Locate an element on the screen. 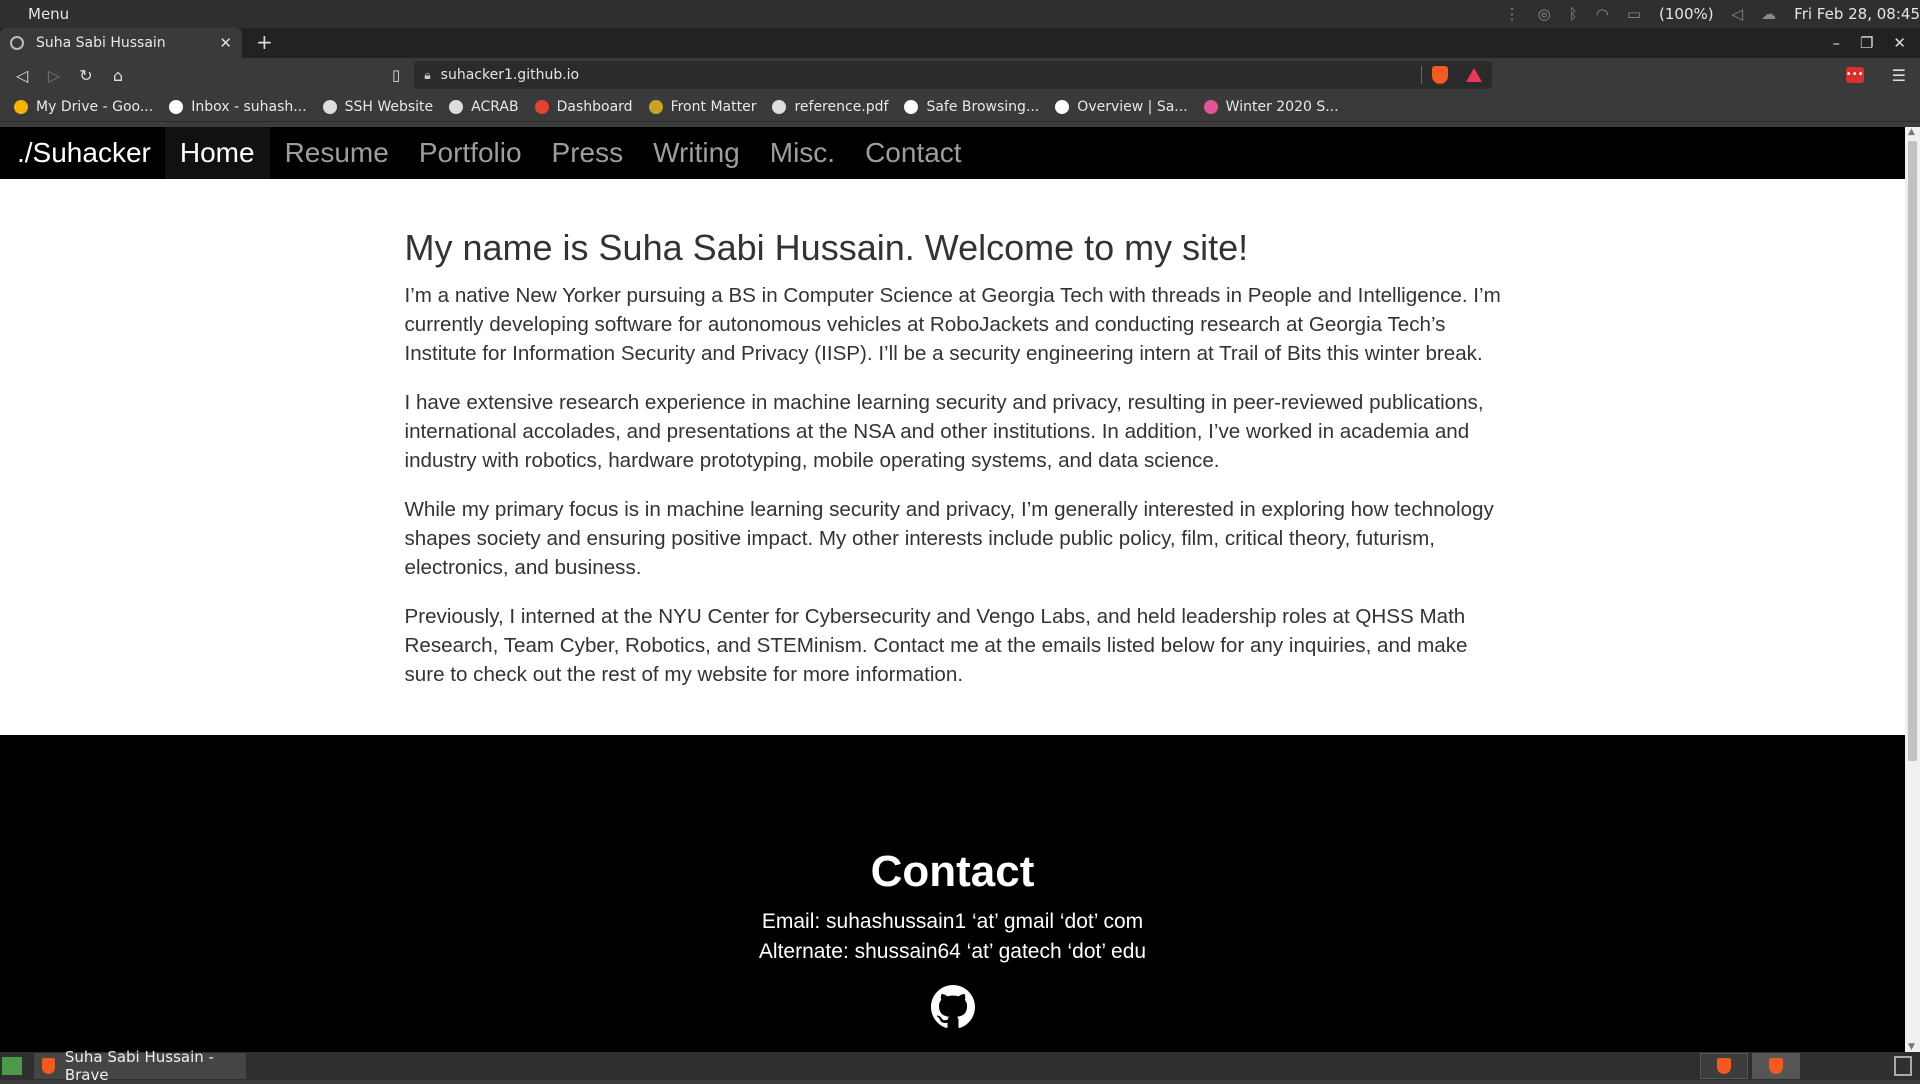 This screenshot has height=1084, width=1920. home-icon: ⌂ is located at coordinates (118, 75).